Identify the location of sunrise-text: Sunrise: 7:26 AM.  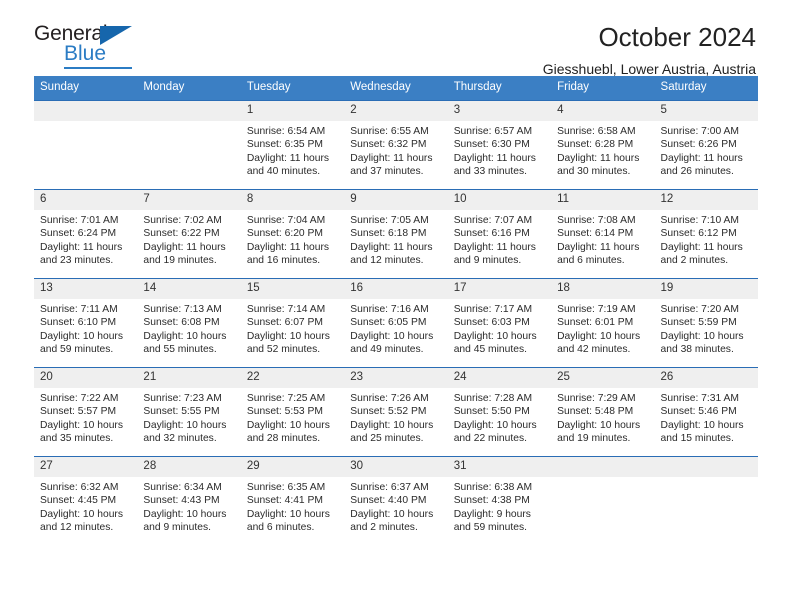
(389, 398).